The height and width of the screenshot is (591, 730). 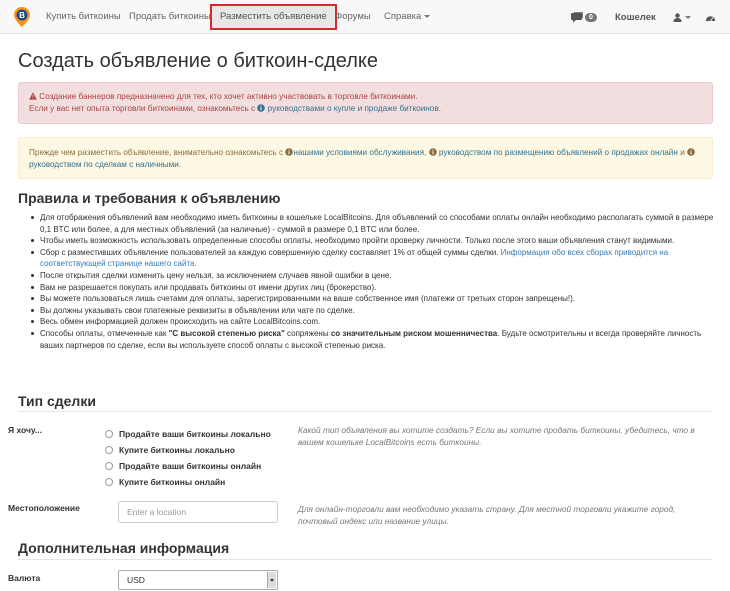 What do you see at coordinates (83, 17) in the screenshot?
I see `nav-buy-bitcoins: Купить биткоины` at bounding box center [83, 17].